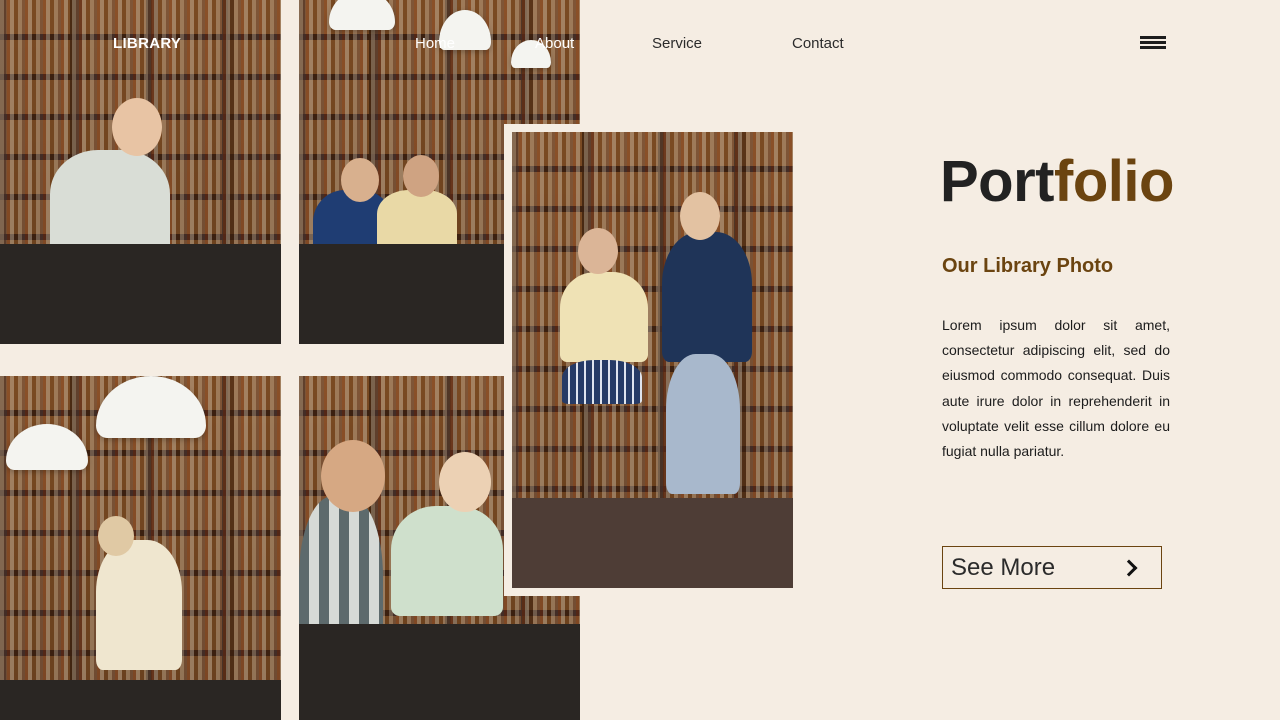  I want to click on page-title: Portfolio, so click(1057, 181).